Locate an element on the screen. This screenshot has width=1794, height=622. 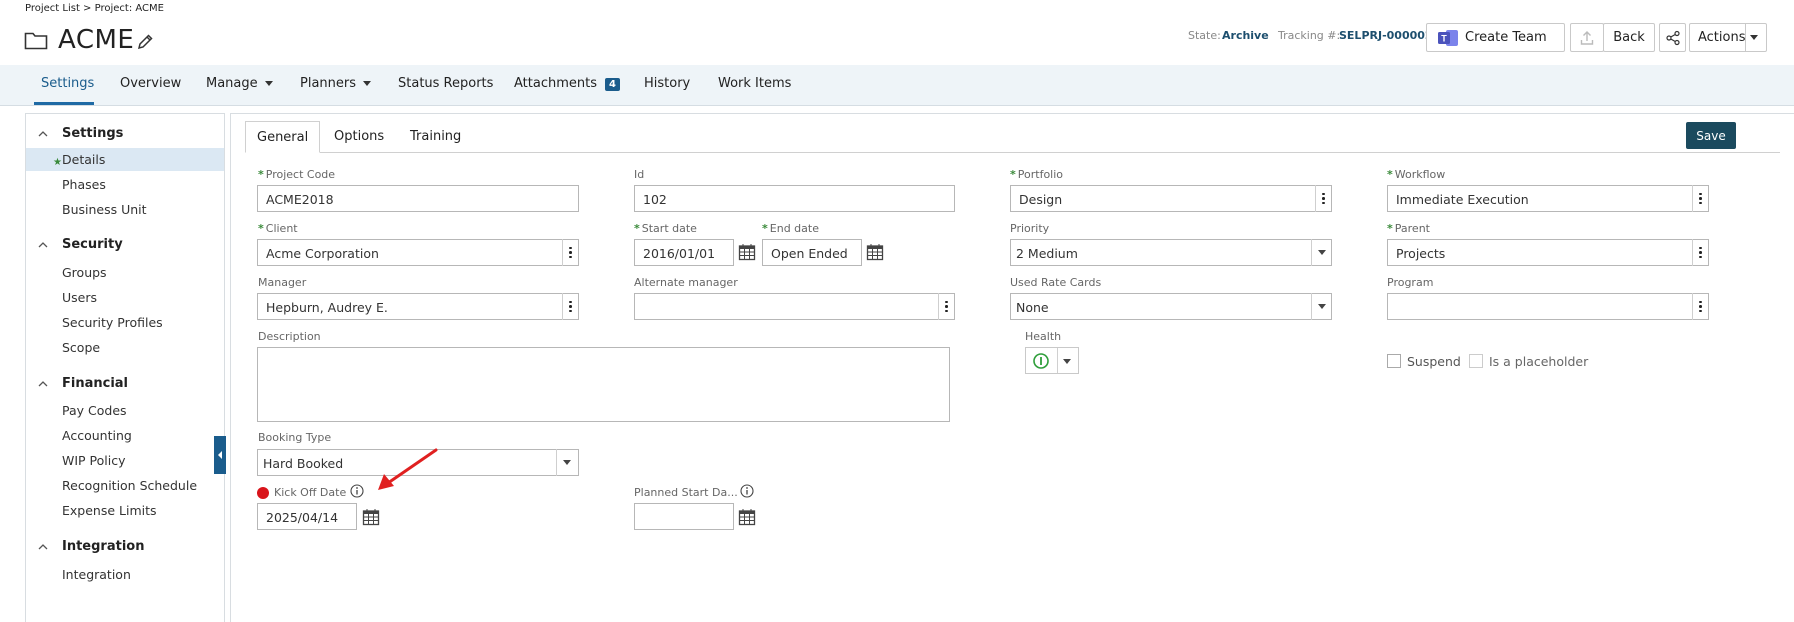
used-rate-cards-label: Used Rate Cards is located at coordinates (1056, 282).